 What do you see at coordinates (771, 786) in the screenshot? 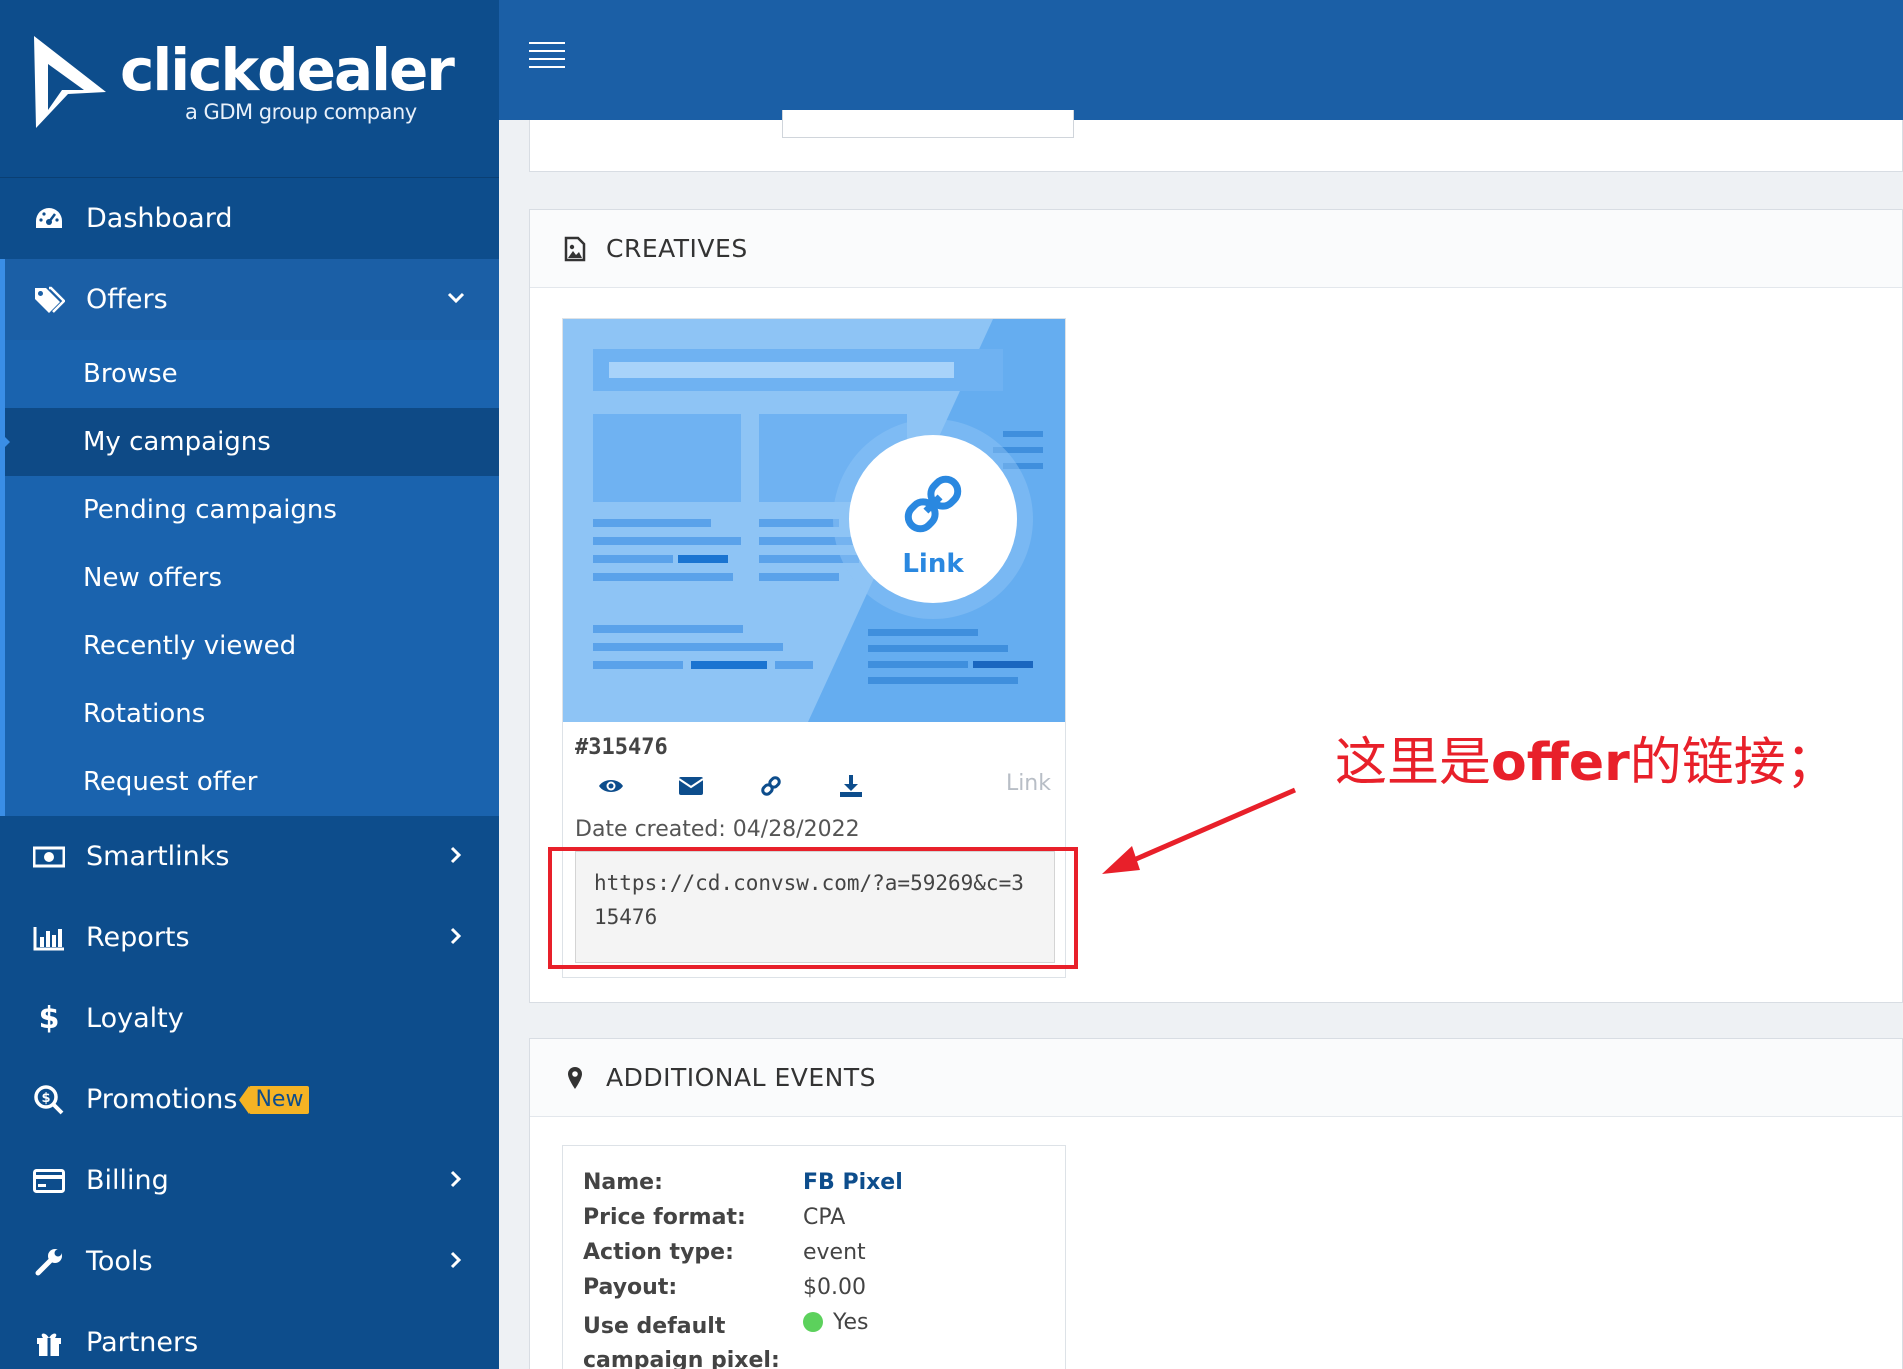
I see `copy-link-icon` at bounding box center [771, 786].